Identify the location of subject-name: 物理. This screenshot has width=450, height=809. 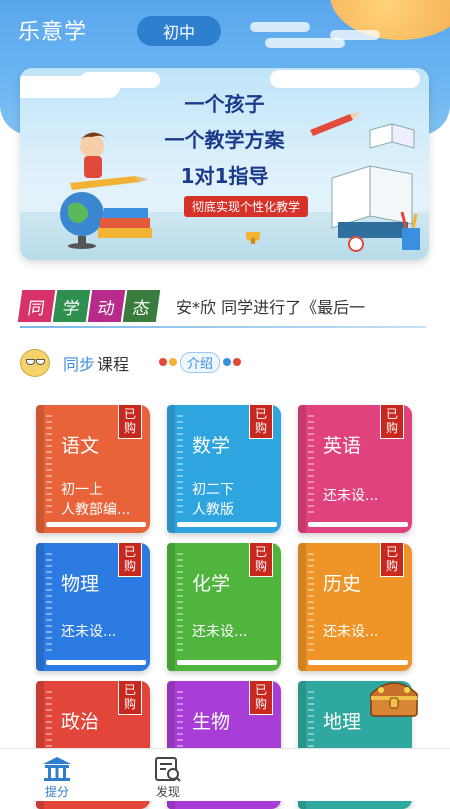
(80, 584).